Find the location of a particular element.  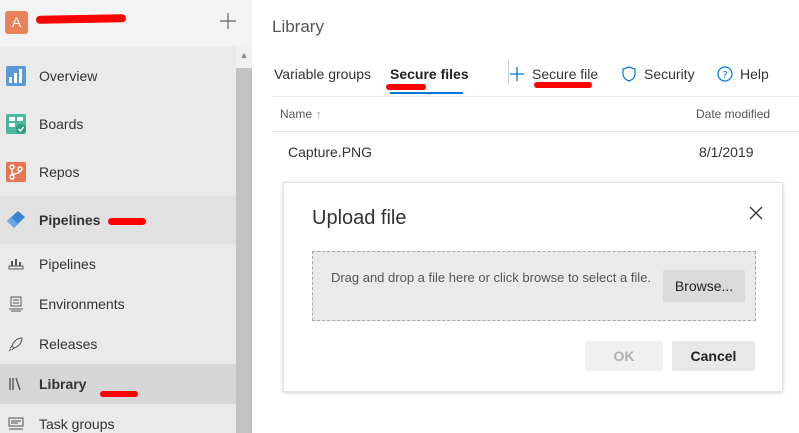

environments-icon is located at coordinates (16, 304).